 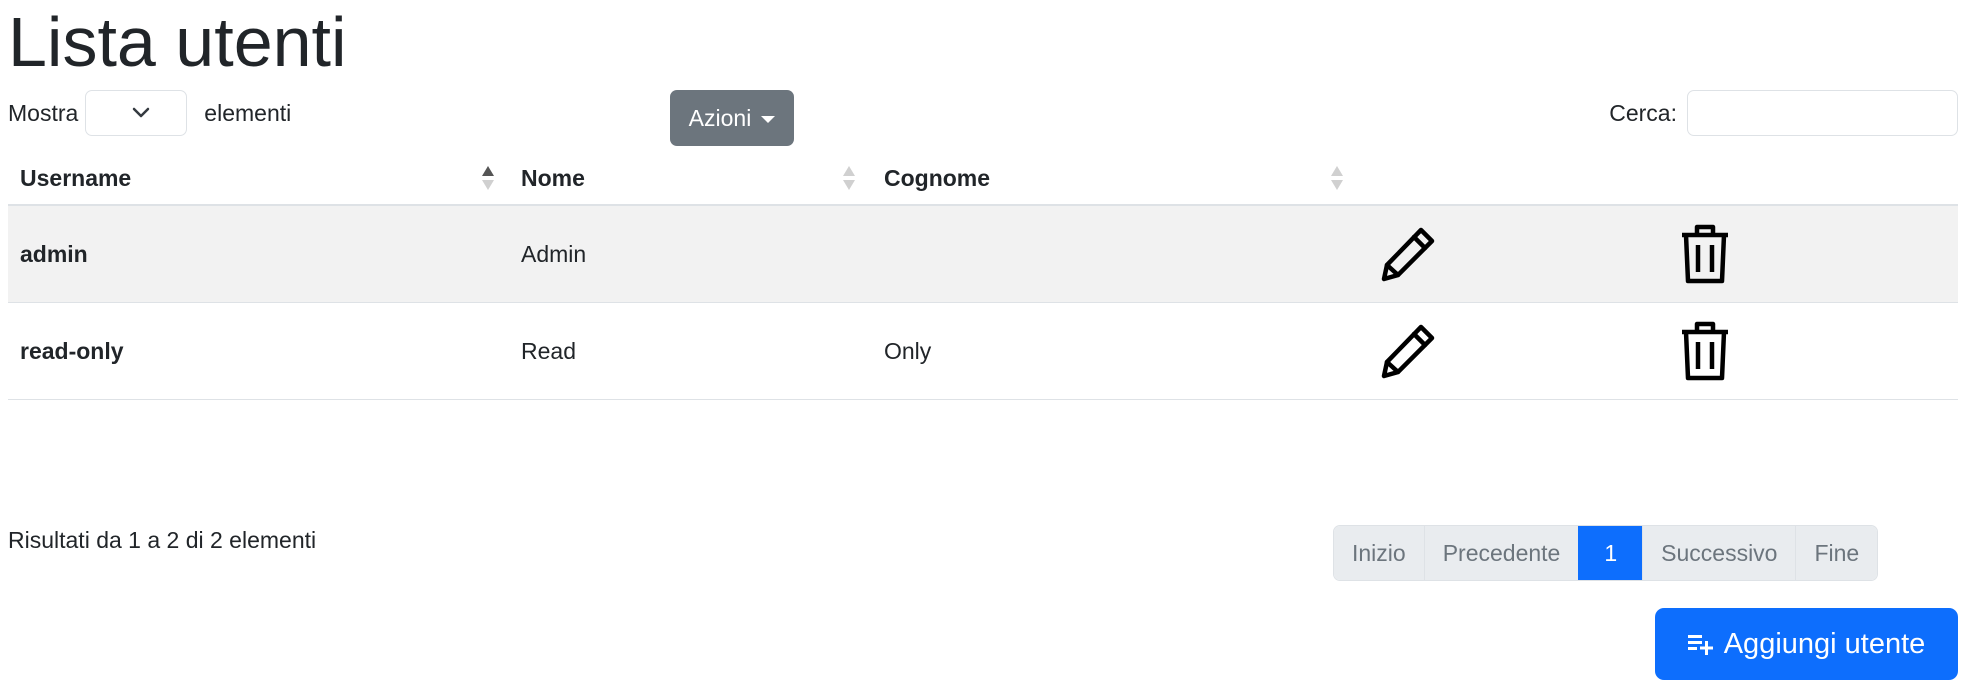 I want to click on search-label: Cerca:, so click(x=1643, y=112).